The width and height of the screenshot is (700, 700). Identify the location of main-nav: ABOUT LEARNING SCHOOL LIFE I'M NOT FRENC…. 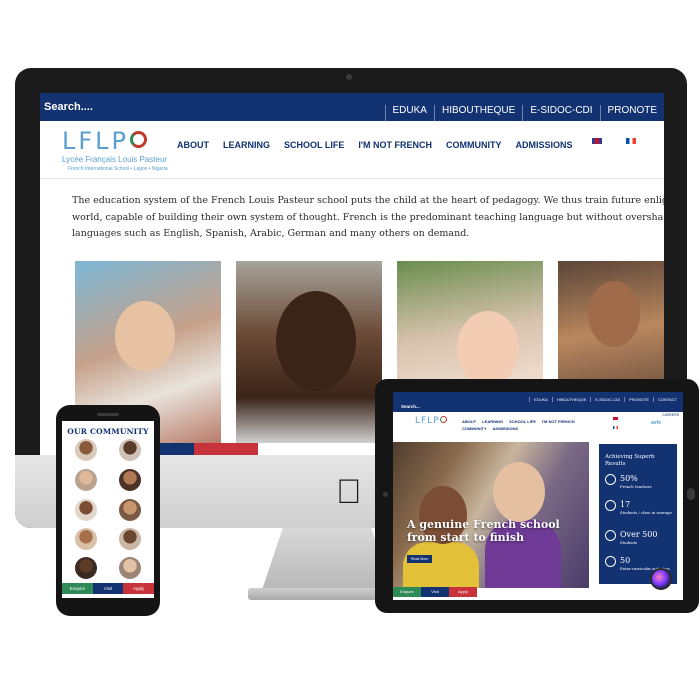
(375, 145).